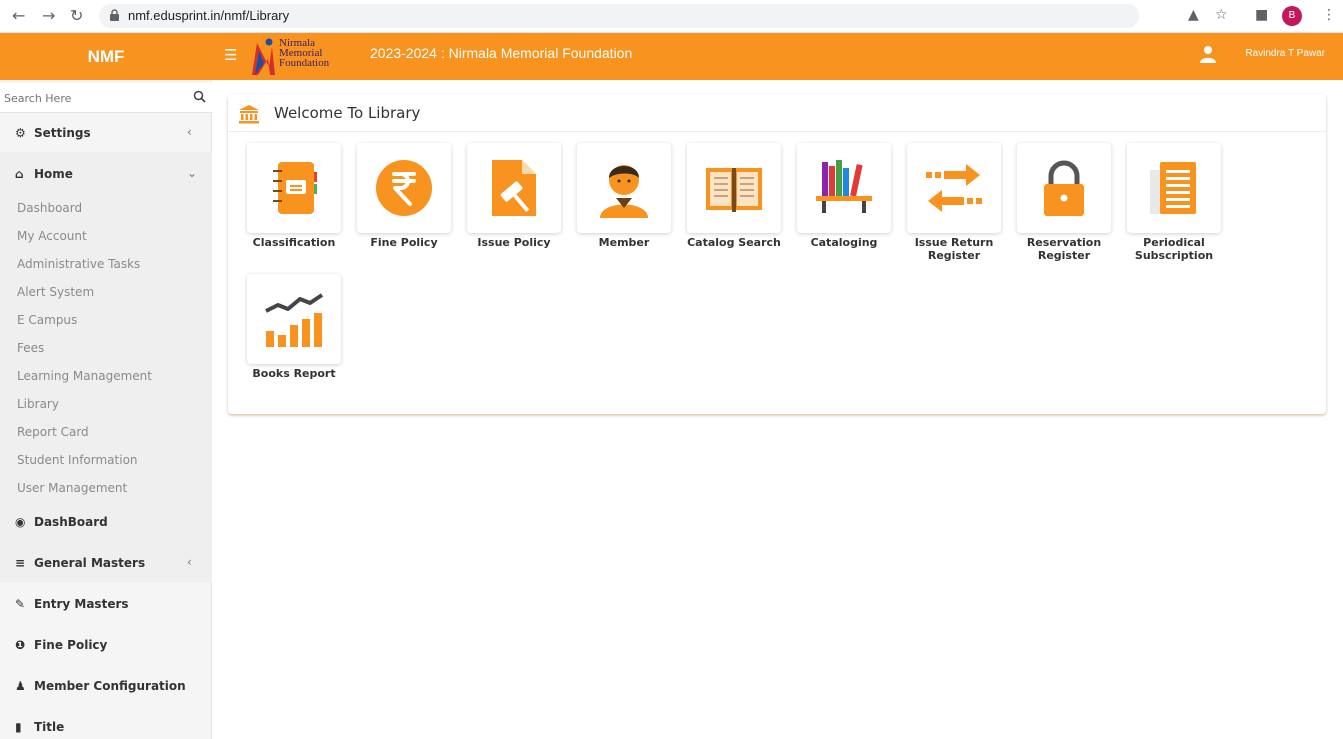  I want to click on rupee-icon, so click(404, 188).